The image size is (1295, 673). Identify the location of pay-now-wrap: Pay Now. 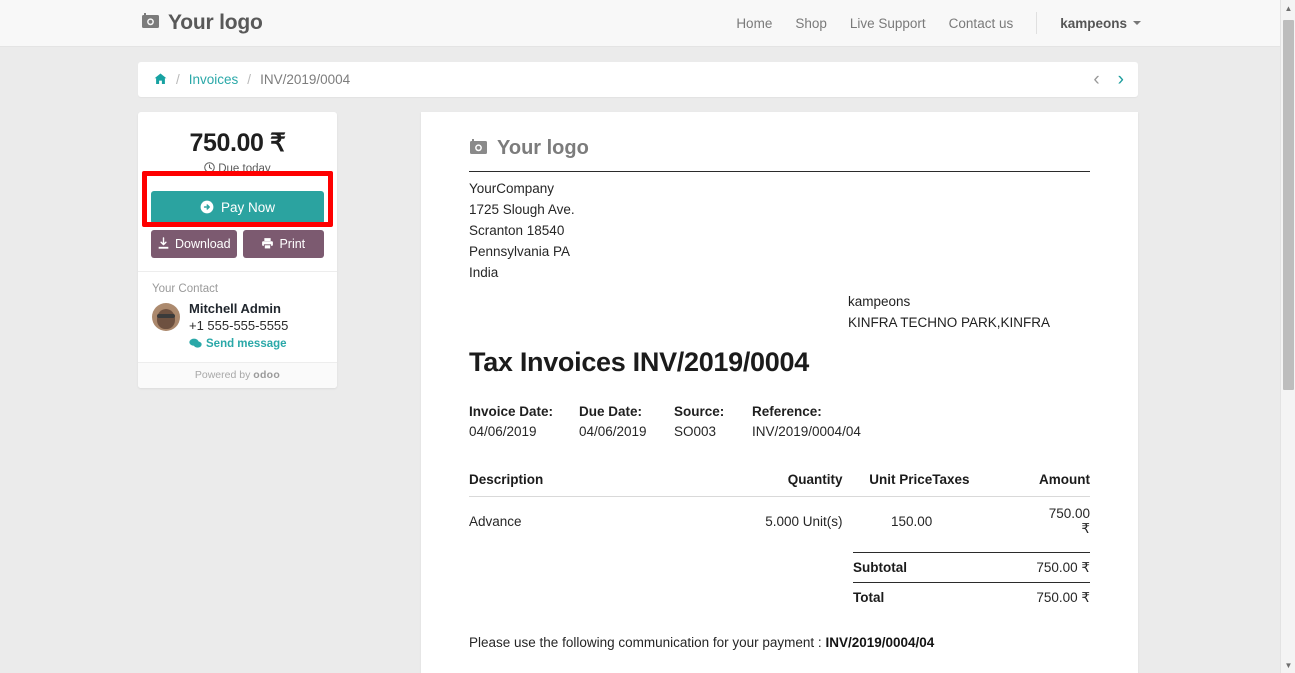
(237, 199).